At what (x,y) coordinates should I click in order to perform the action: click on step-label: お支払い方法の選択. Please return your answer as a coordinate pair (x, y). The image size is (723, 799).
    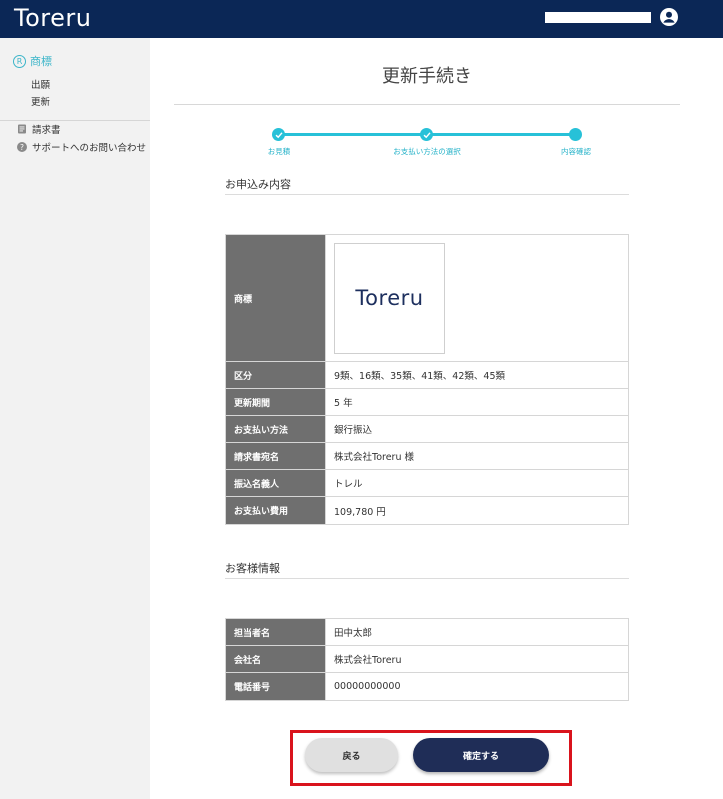
    Looking at the image, I should click on (427, 151).